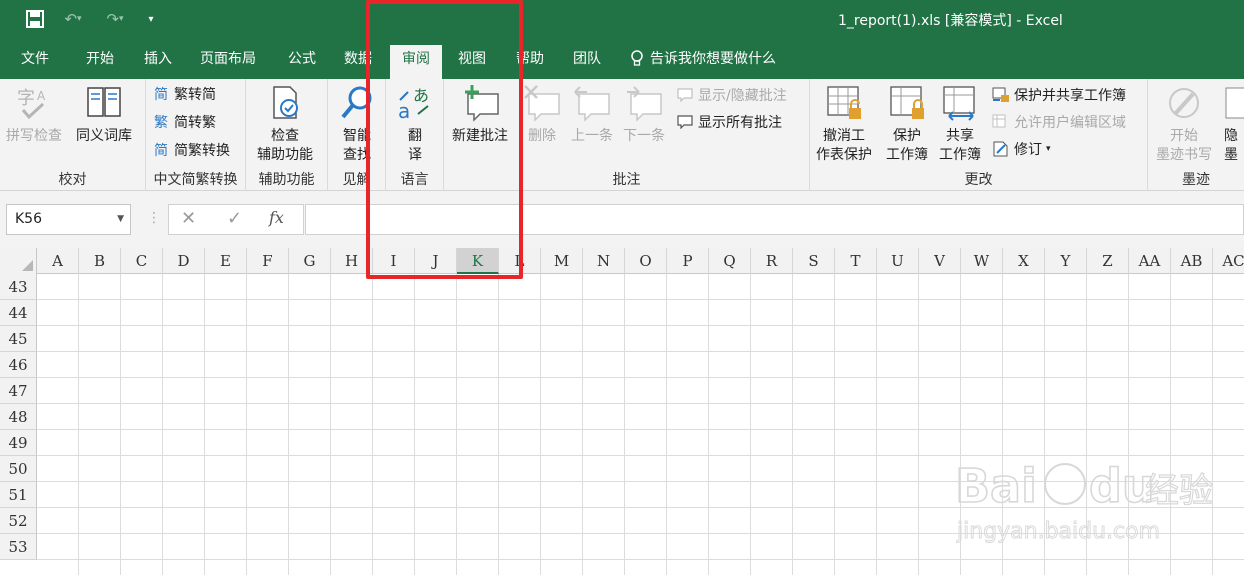 The width and height of the screenshot is (1244, 575). I want to click on trad-to-simp-label: 繁转简, so click(195, 95).